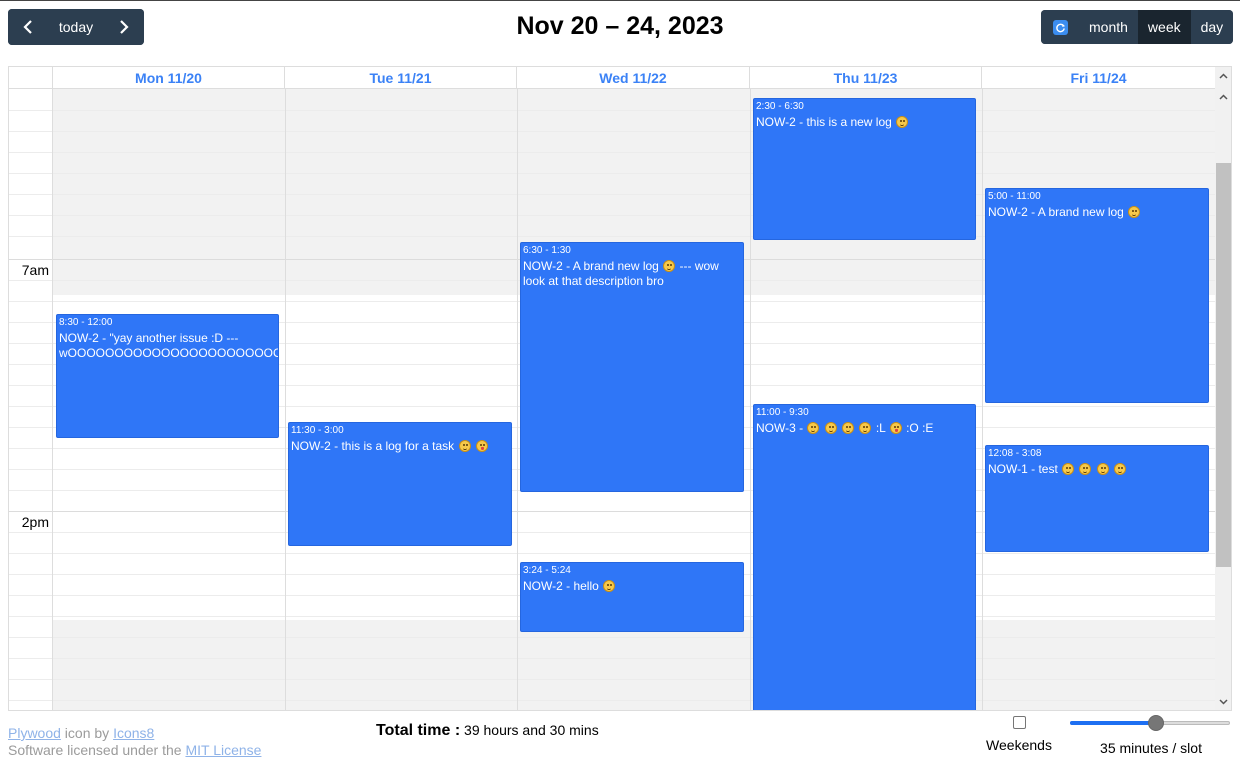  Describe the element at coordinates (547, 570) in the screenshot. I see `event-time: 3:24 - 5:24` at that location.